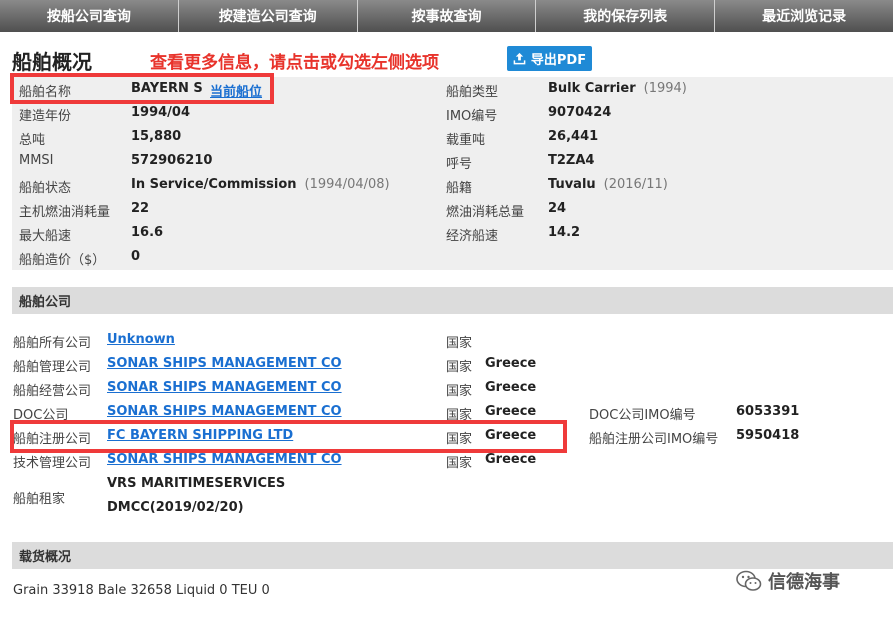  Describe the element at coordinates (294, 63) in the screenshot. I see `info-notice: 查看更多信息，请点击或勾选左侧选项` at that location.